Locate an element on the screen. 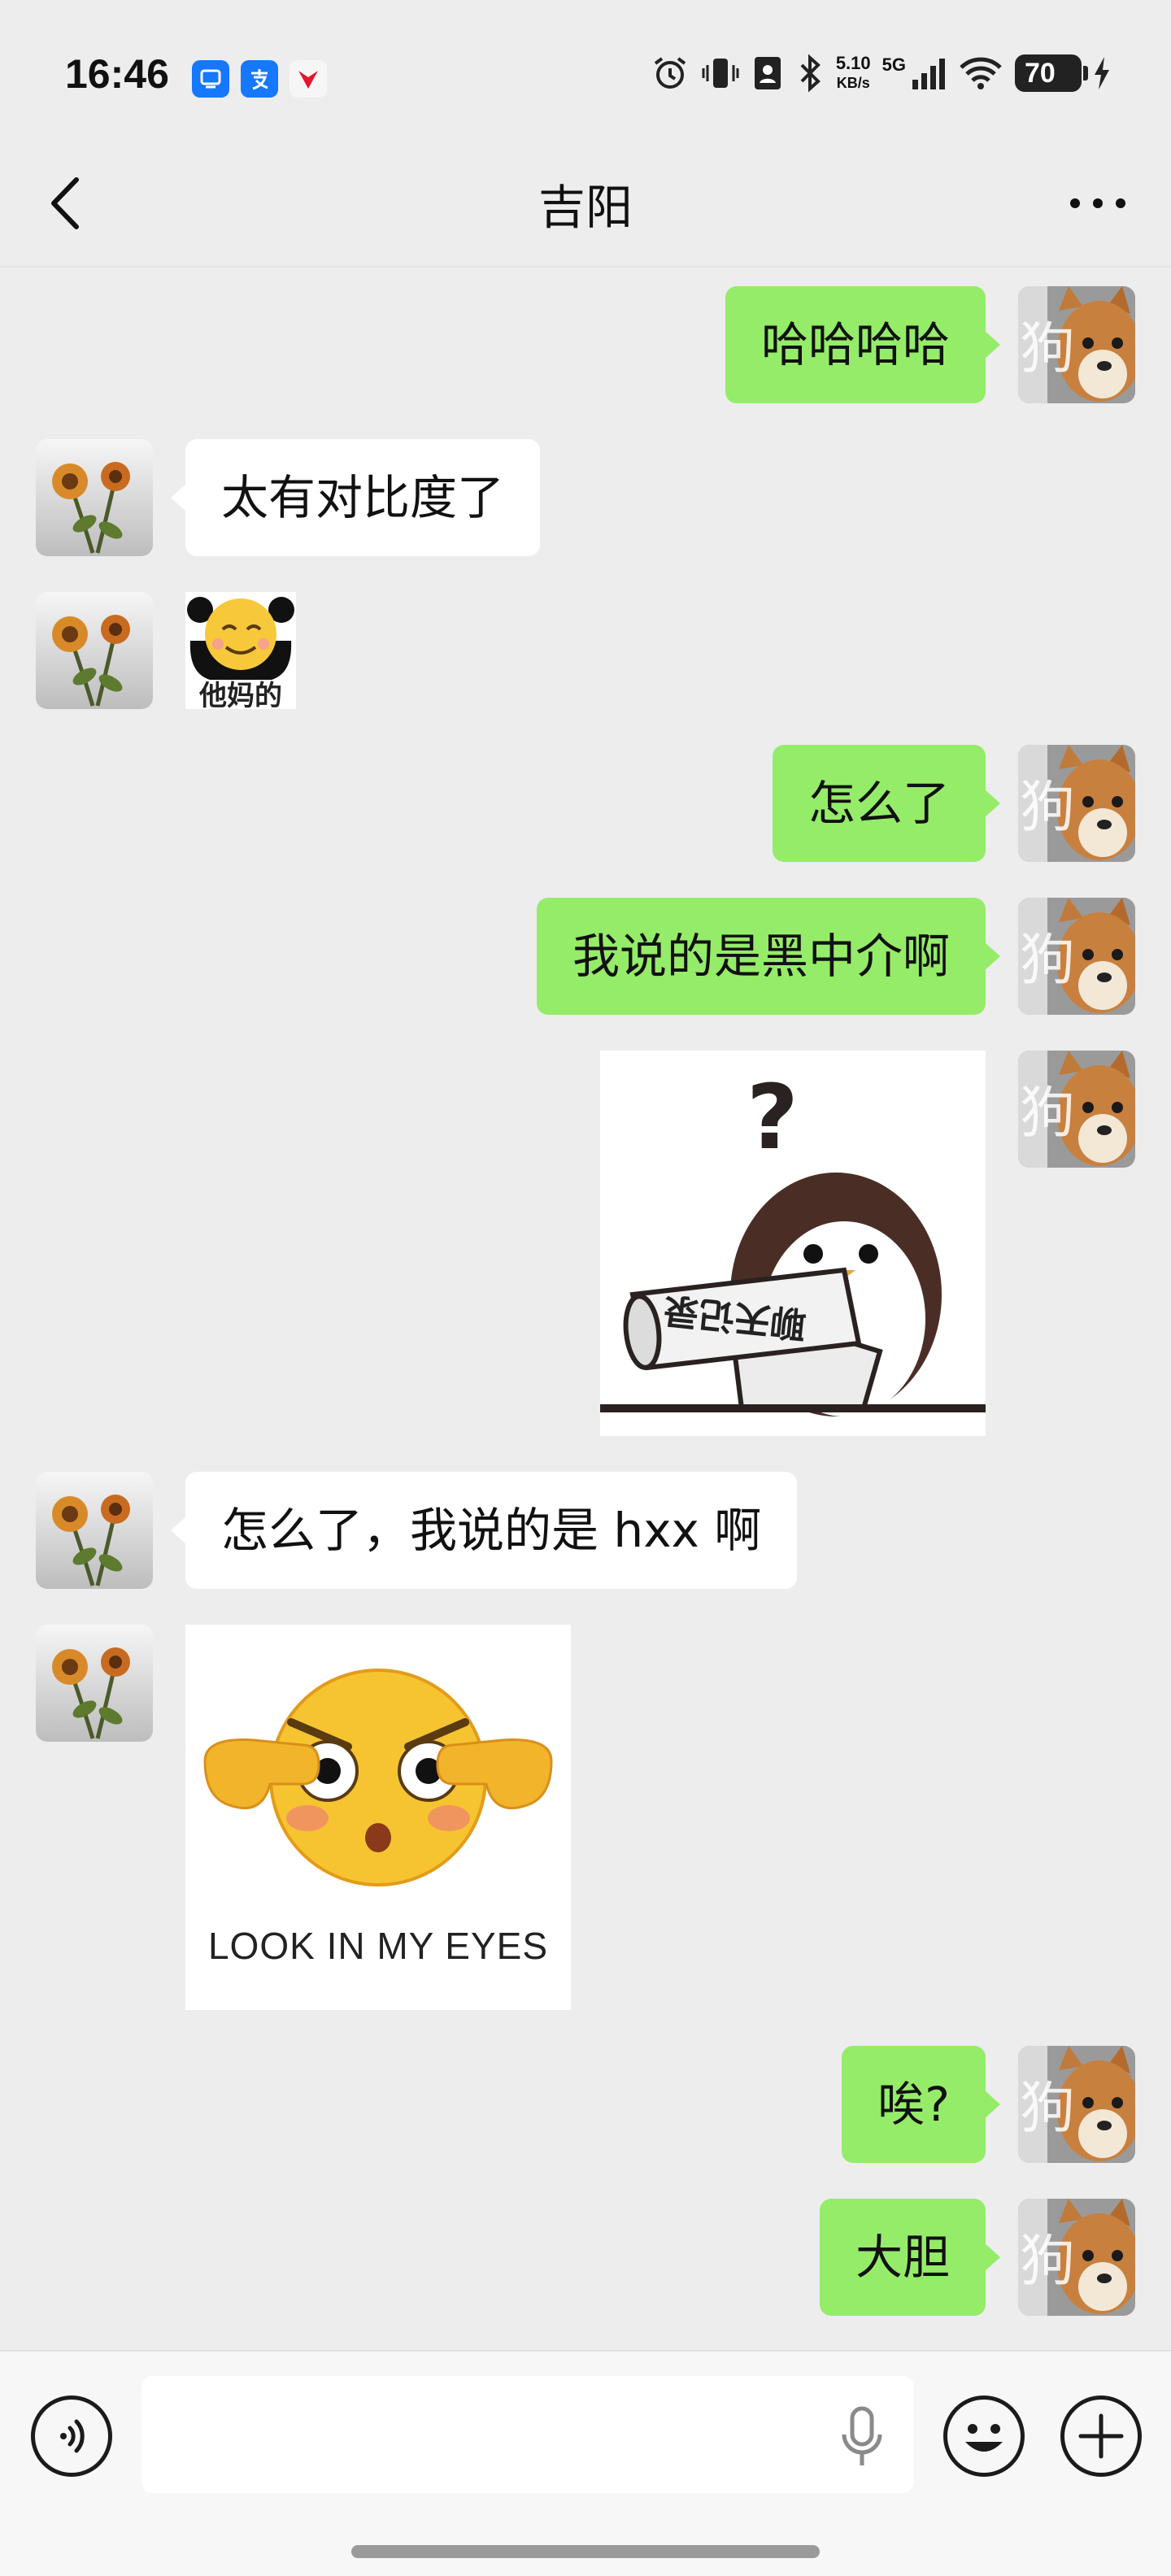  chat-header: 吉阳 is located at coordinates (585, 211).